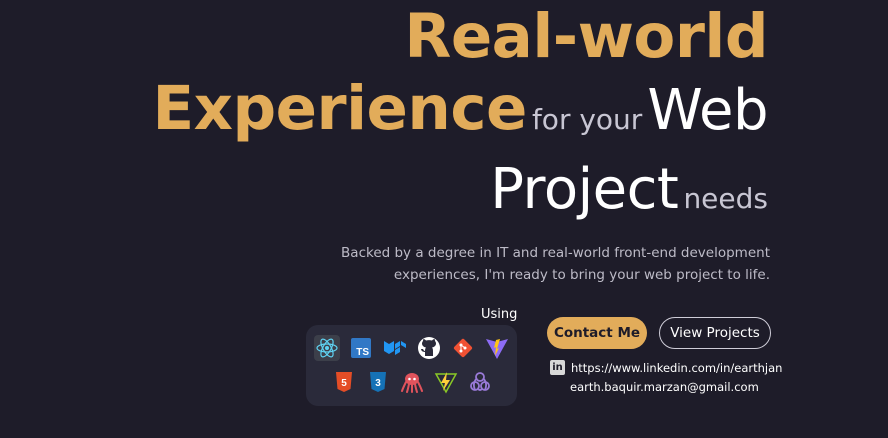 This screenshot has height=438, width=888. Describe the element at coordinates (362, 352) in the screenshot. I see `ts-text: TS` at that location.